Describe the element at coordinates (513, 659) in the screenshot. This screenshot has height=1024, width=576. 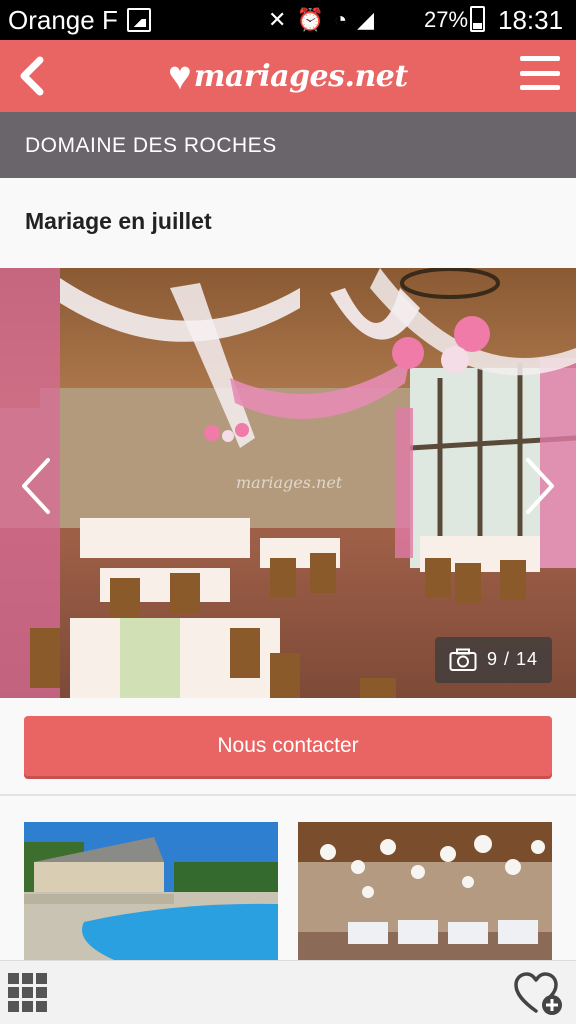
I see `photo-counter-text: 9 / 14` at that location.